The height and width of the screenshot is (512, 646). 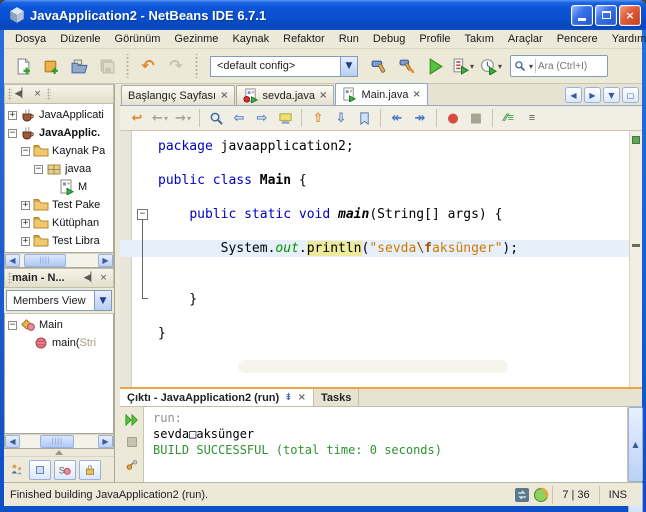 I want to click on update-center-icon, so click(x=541, y=495).